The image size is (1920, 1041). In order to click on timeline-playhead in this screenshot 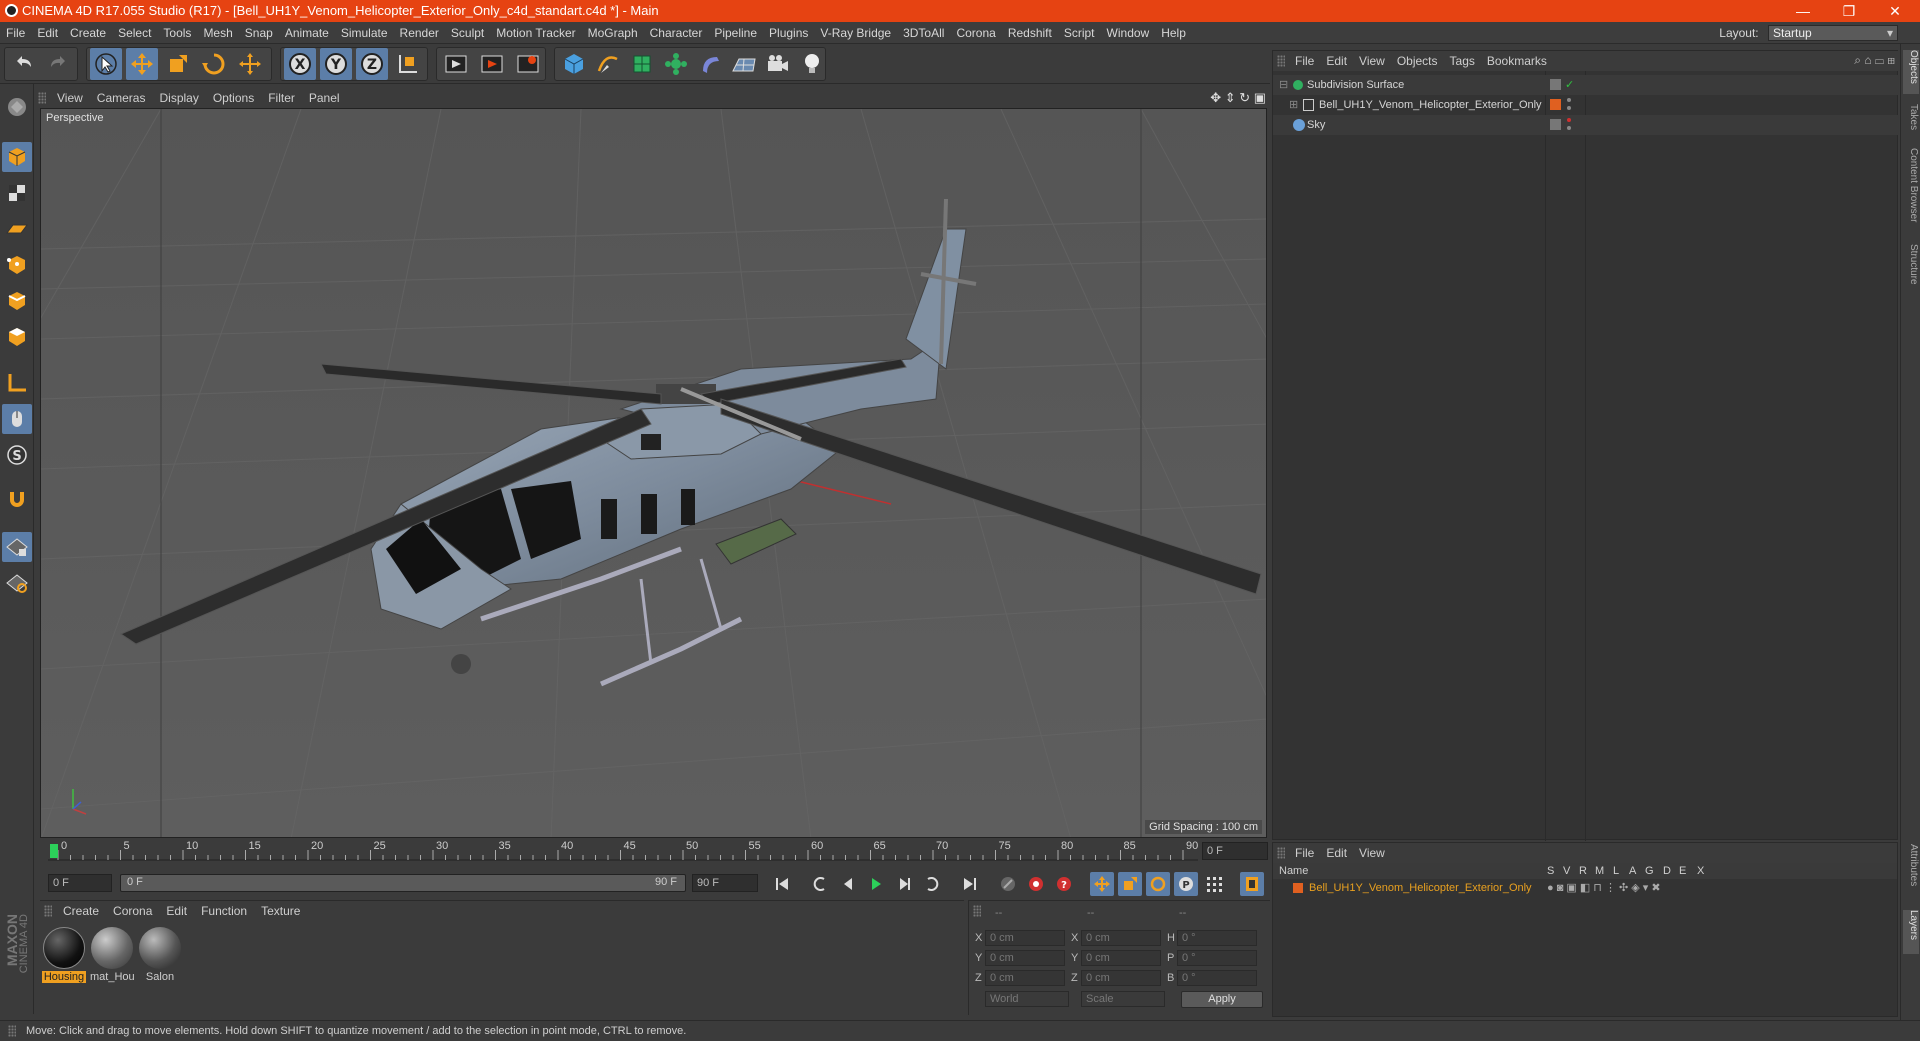, I will do `click(54, 851)`.